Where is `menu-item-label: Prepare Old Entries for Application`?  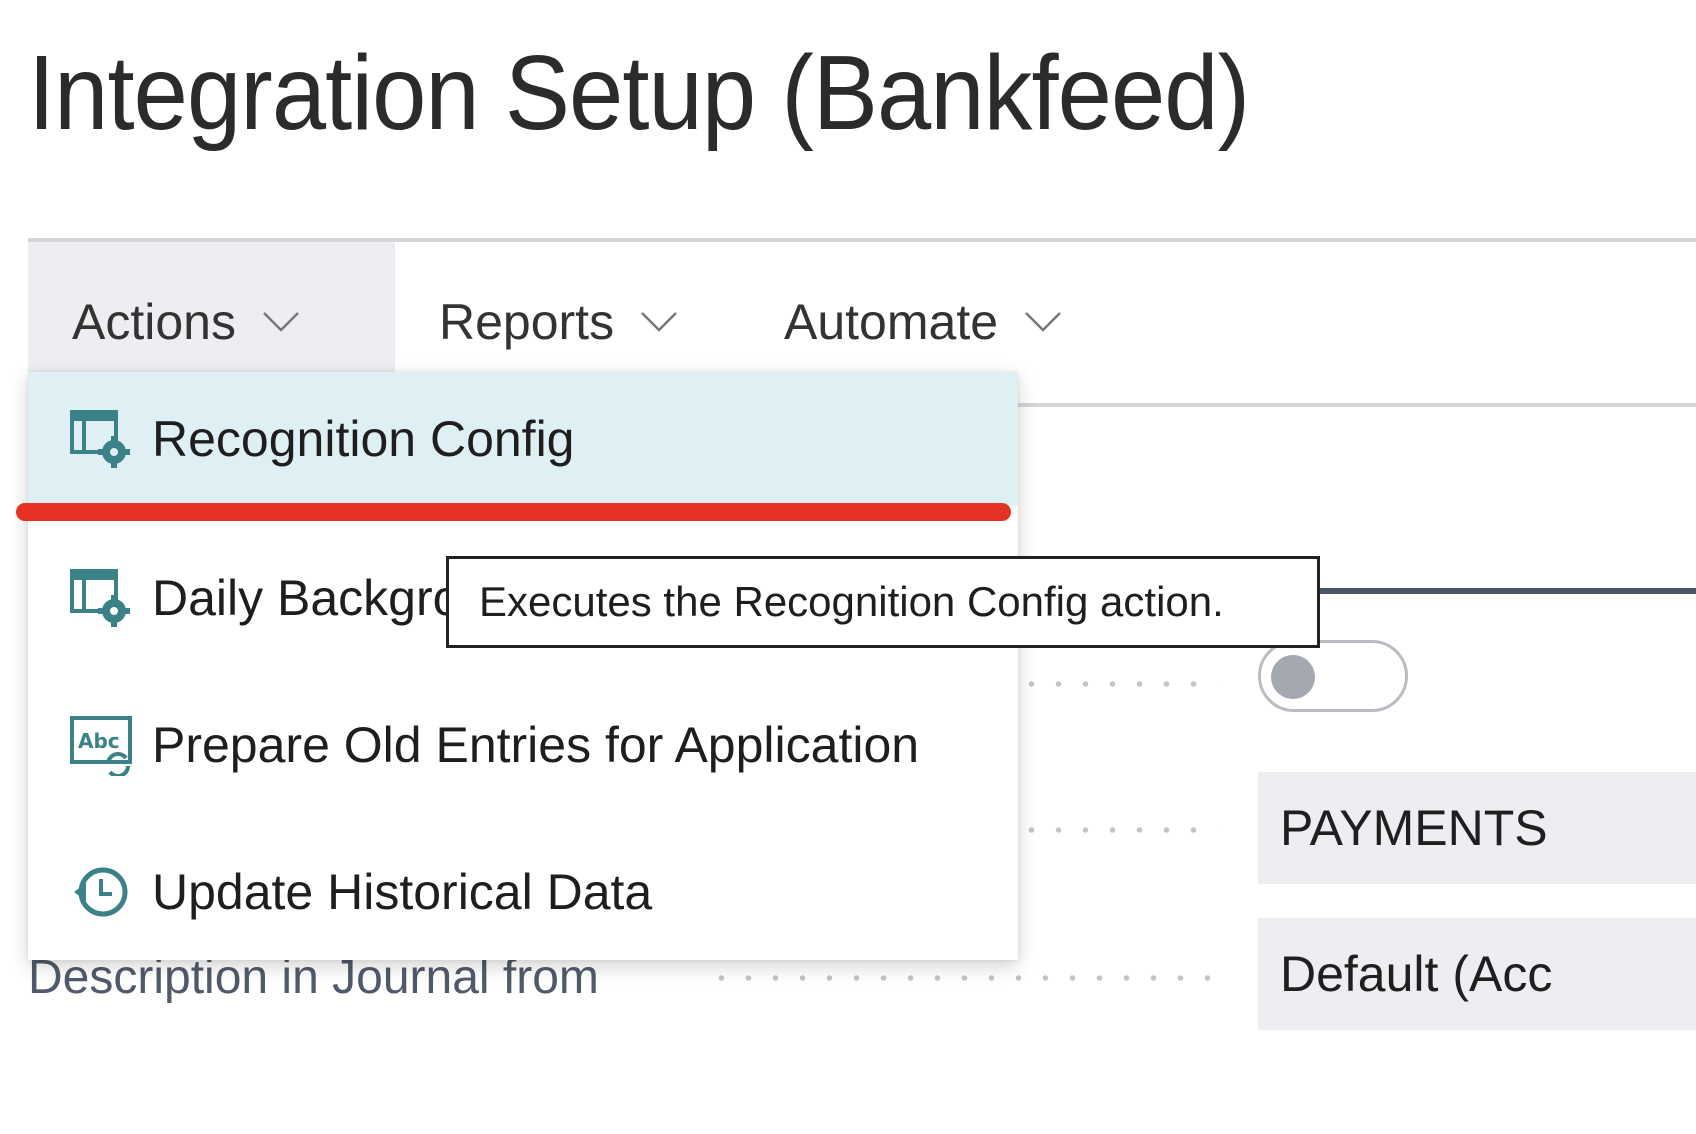 menu-item-label: Prepare Old Entries for Application is located at coordinates (536, 744).